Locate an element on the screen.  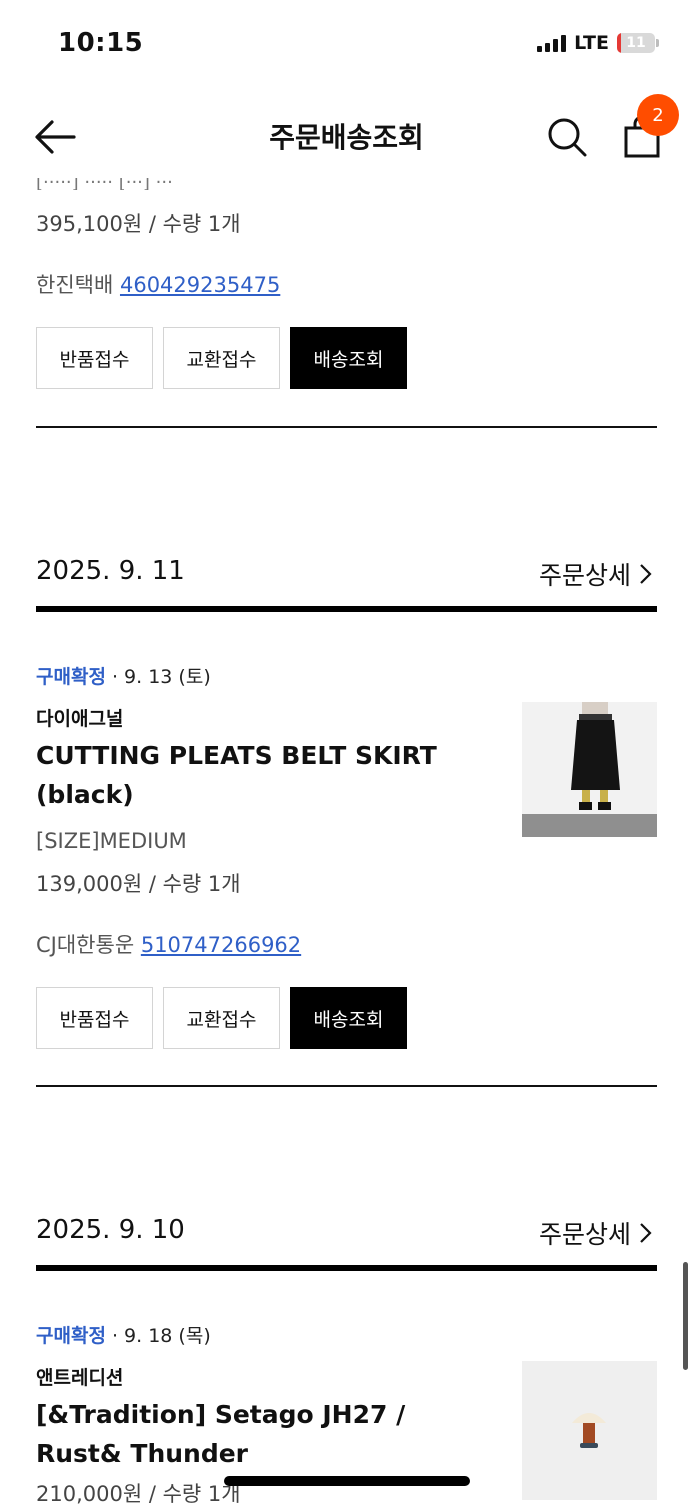
cart-count-badge: 2 is located at coordinates (658, 115).